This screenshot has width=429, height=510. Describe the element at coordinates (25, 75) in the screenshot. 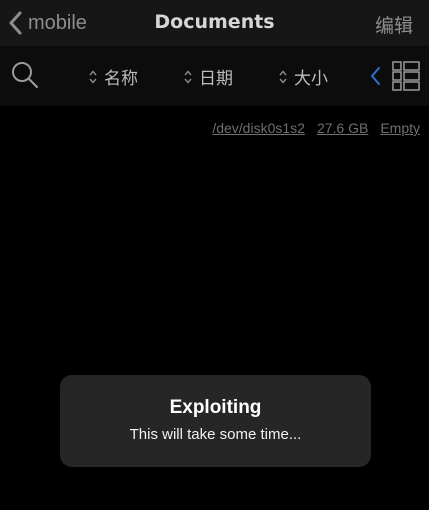

I see `search-icon` at that location.